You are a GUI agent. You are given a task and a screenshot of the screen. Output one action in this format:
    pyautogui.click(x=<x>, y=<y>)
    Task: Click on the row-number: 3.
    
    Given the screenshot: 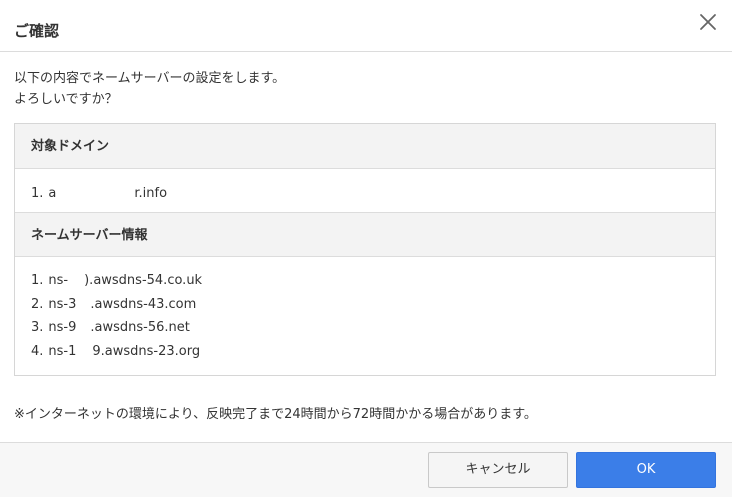 What is the action you would take?
    pyautogui.click(x=37, y=327)
    